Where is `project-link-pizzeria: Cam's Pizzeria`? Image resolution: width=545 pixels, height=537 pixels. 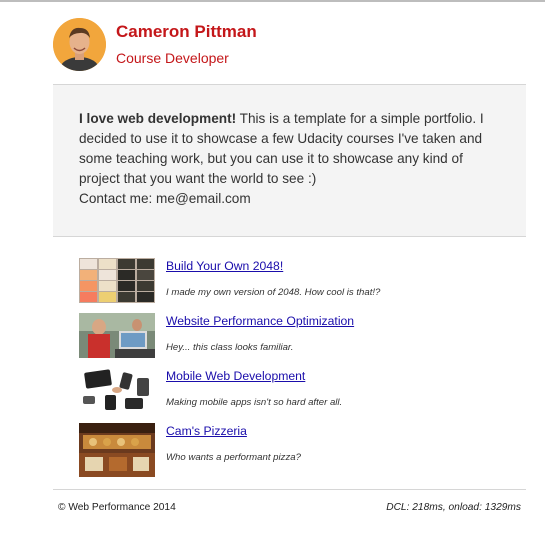
project-link-pizzeria: Cam's Pizzeria is located at coordinates (206, 431).